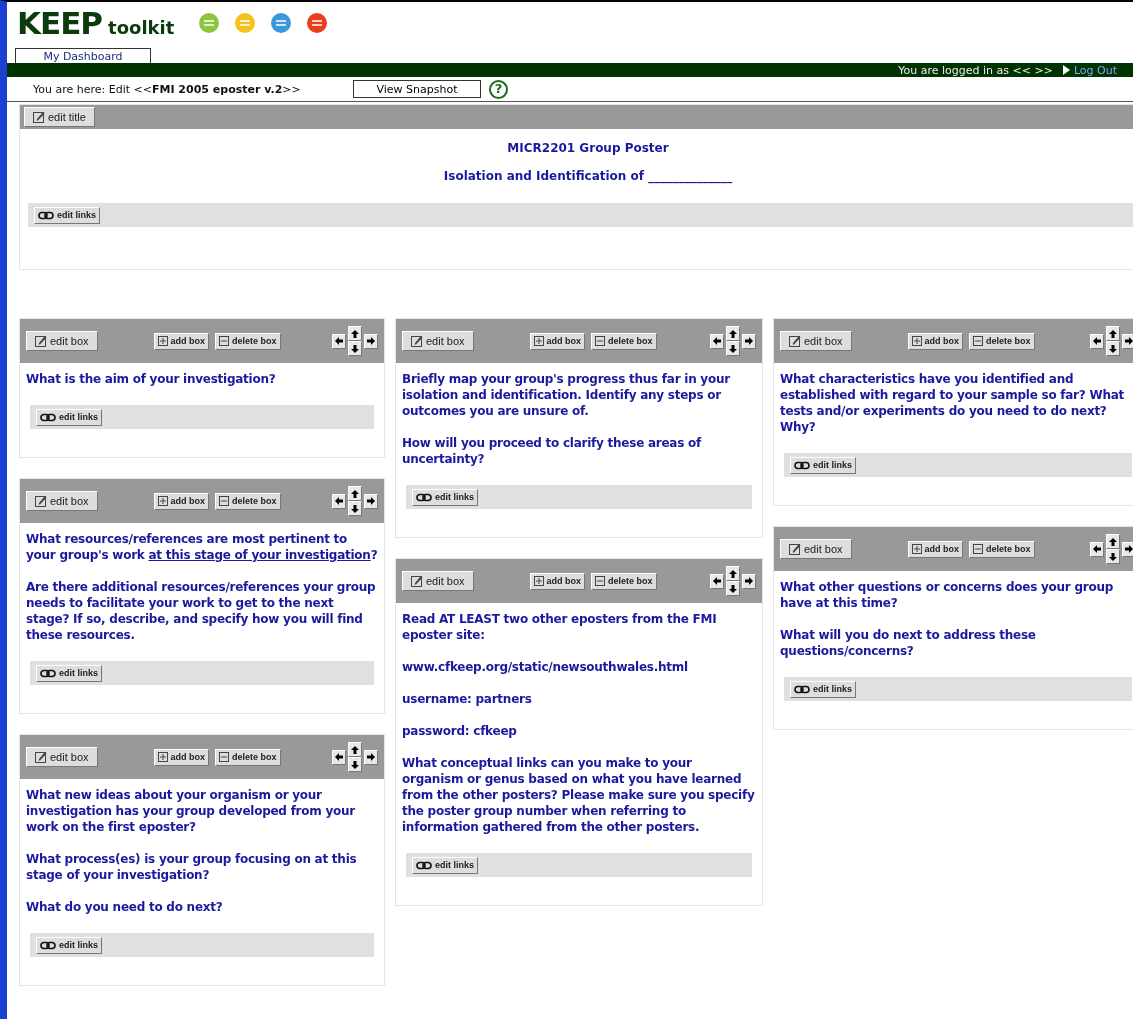 This screenshot has width=1133, height=1019. What do you see at coordinates (125, 907) in the screenshot?
I see `question-text: What do you need to do next?` at bounding box center [125, 907].